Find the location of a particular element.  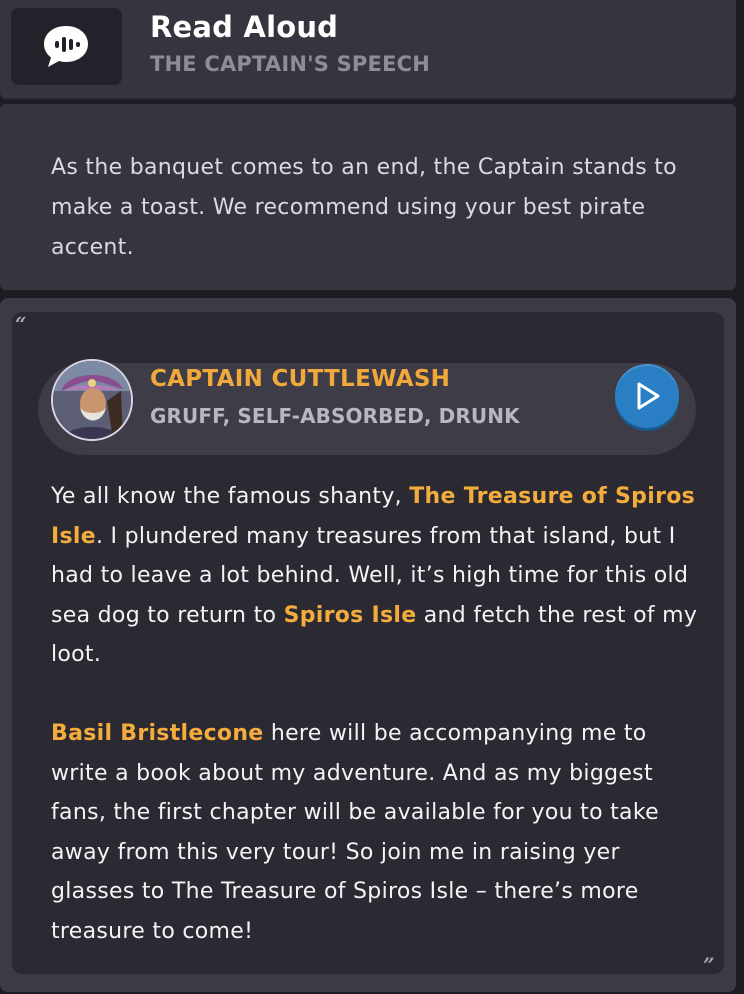

play-audio-button is located at coordinates (647, 396).